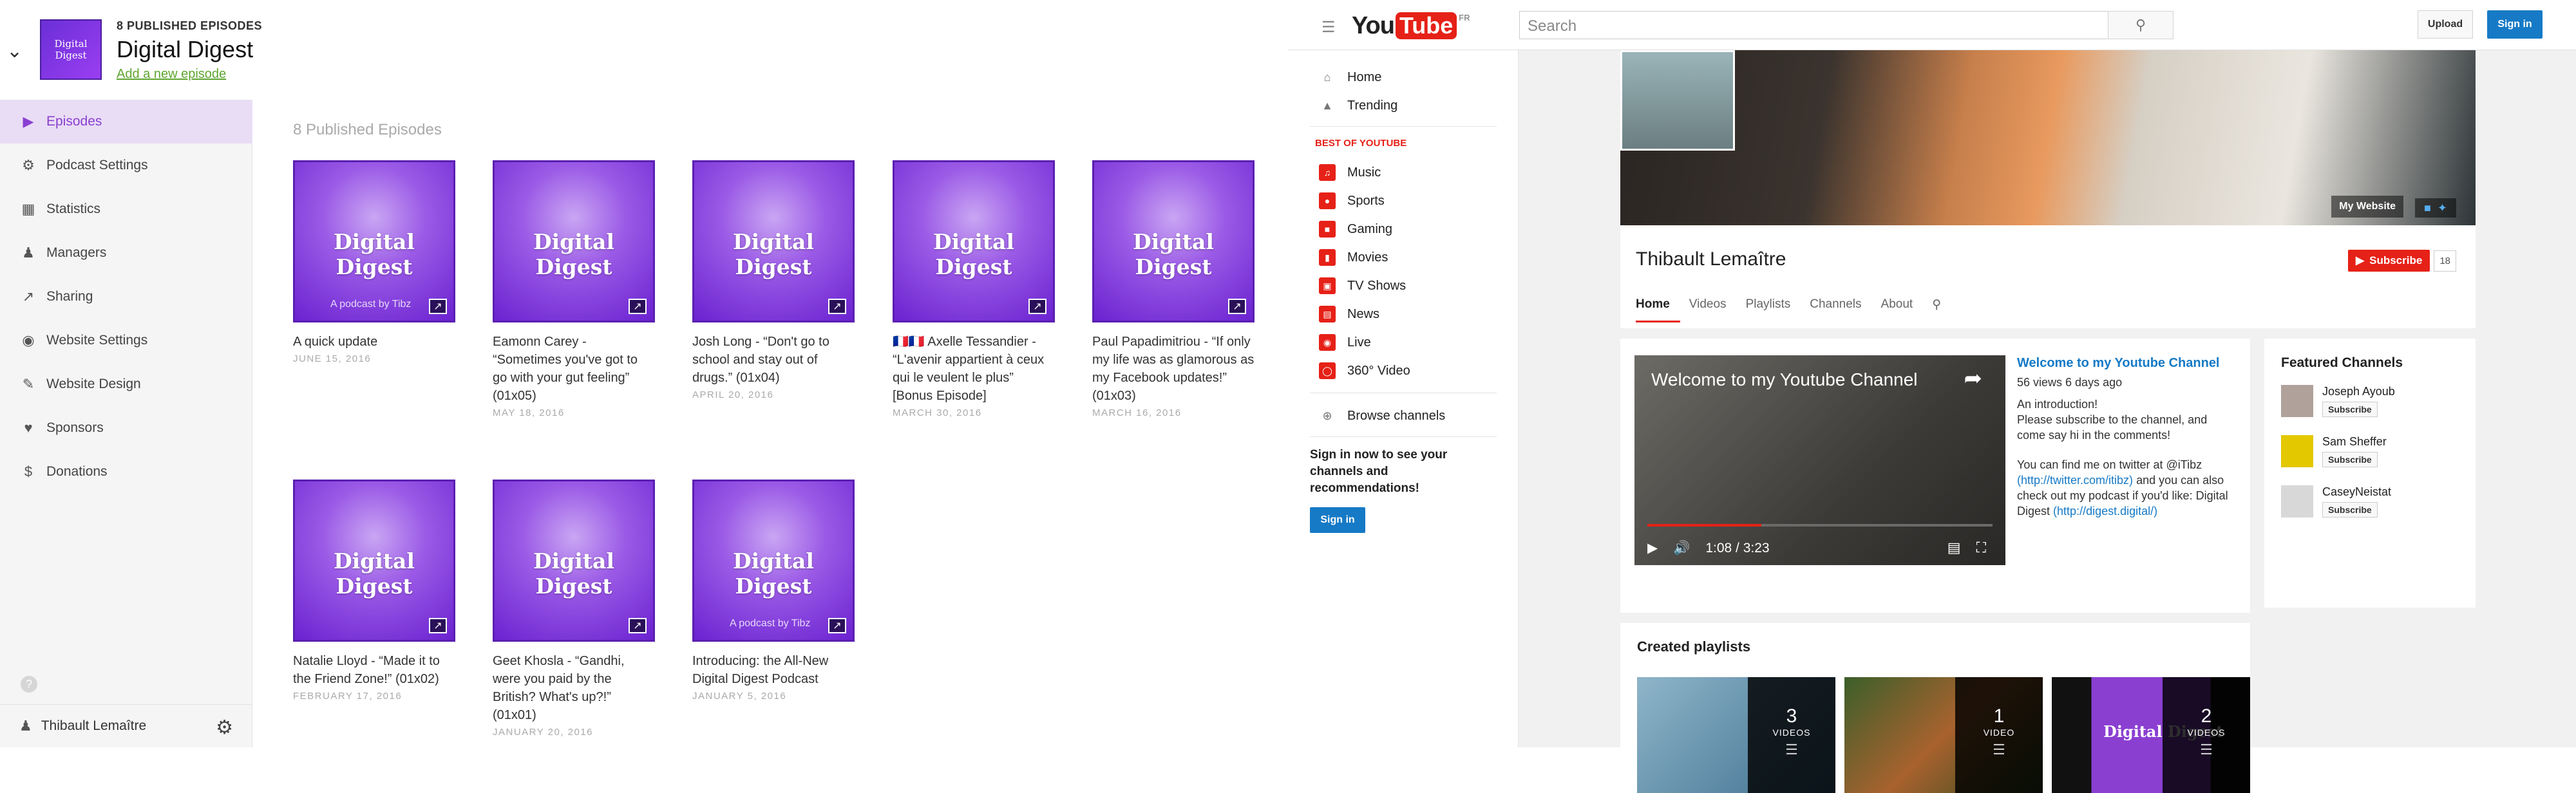 The image size is (2576, 793). I want to click on playlist-card: 1 VIDEO ☰, so click(1944, 735).